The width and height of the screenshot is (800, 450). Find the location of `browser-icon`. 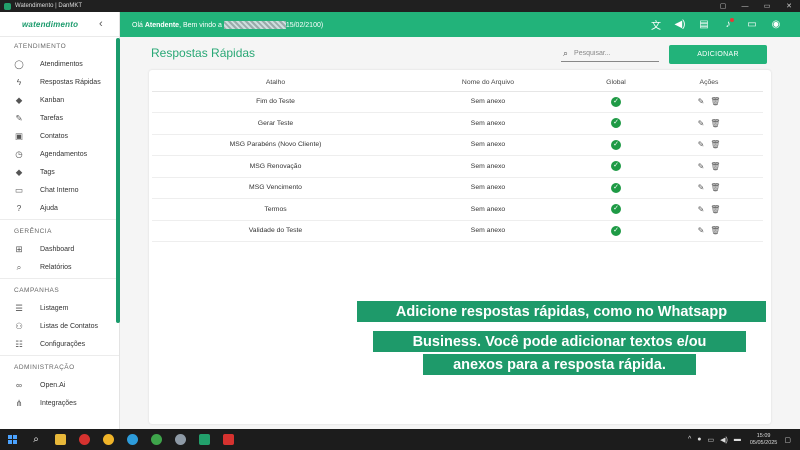

browser-icon is located at coordinates (108, 439).